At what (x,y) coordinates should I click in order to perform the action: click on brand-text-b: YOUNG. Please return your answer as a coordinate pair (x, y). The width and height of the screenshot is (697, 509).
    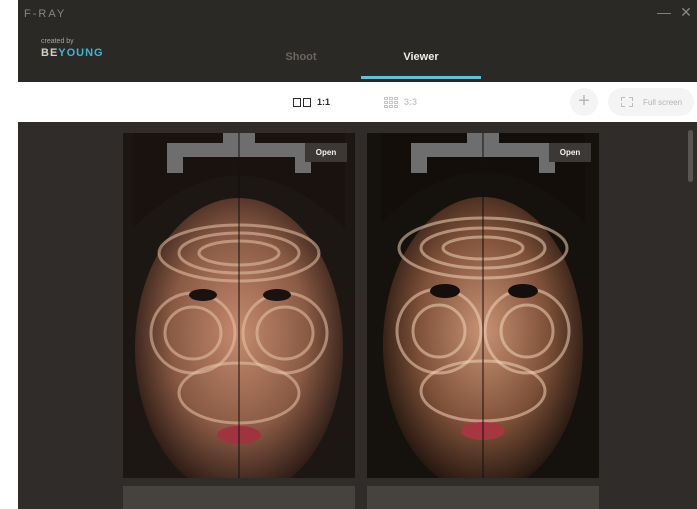
    Looking at the image, I should click on (81, 53).